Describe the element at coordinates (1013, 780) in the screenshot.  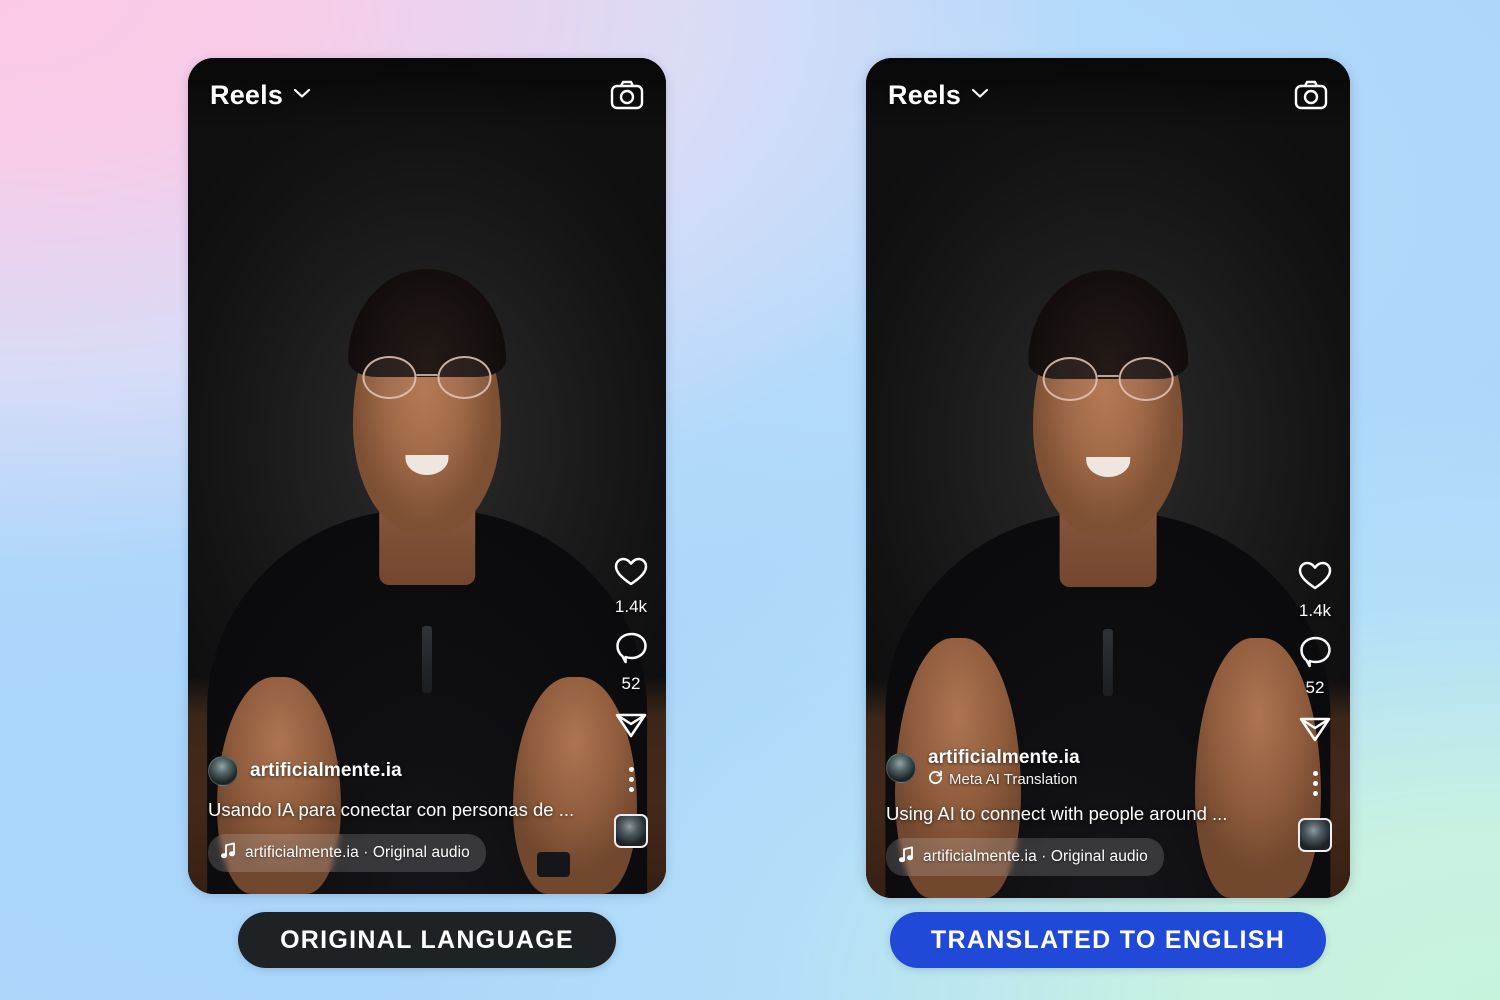
I see `translation-badge-label: Meta AI Translation` at that location.